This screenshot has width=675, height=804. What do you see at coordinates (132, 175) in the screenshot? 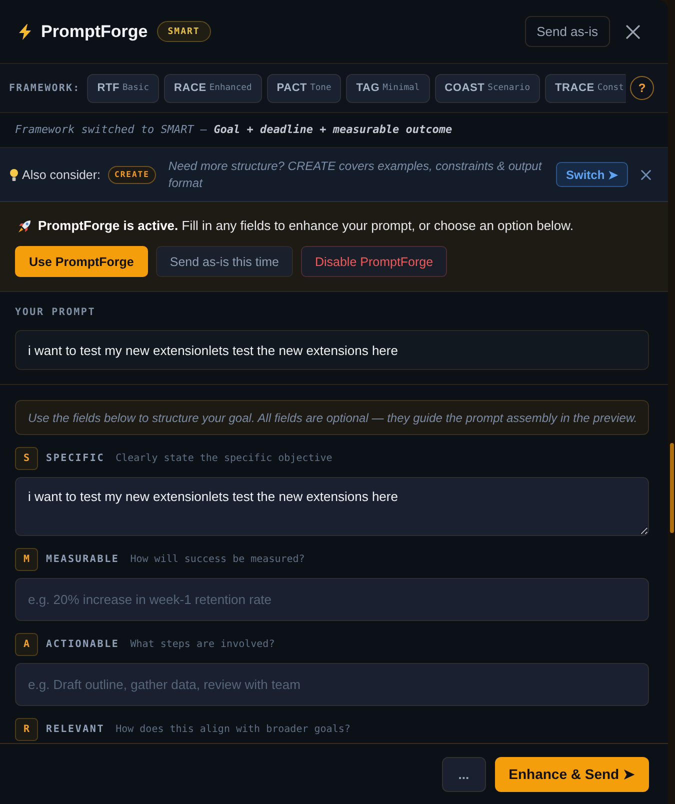
I see `create-badge: CREATE` at bounding box center [132, 175].